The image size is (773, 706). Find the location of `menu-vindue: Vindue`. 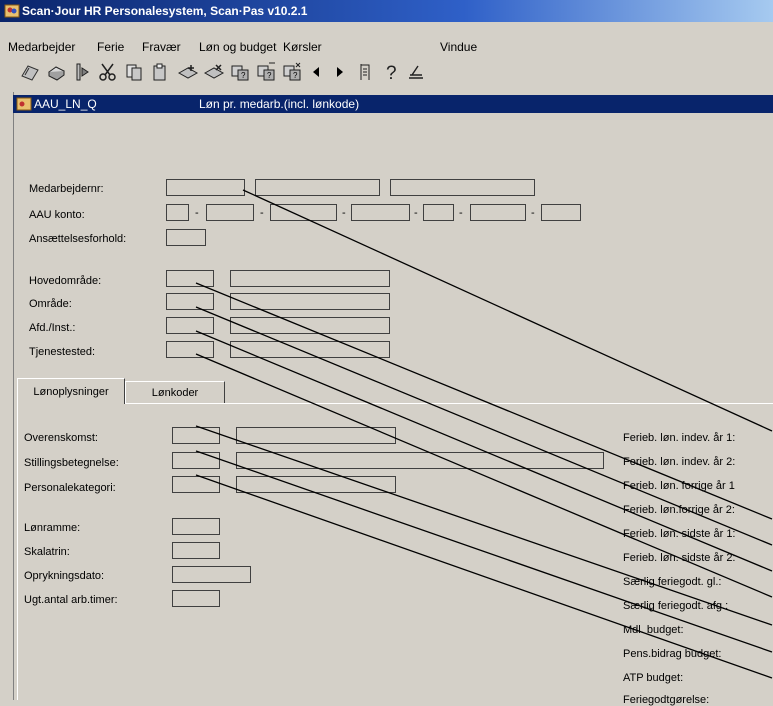

menu-vindue: Vindue is located at coordinates (458, 47).